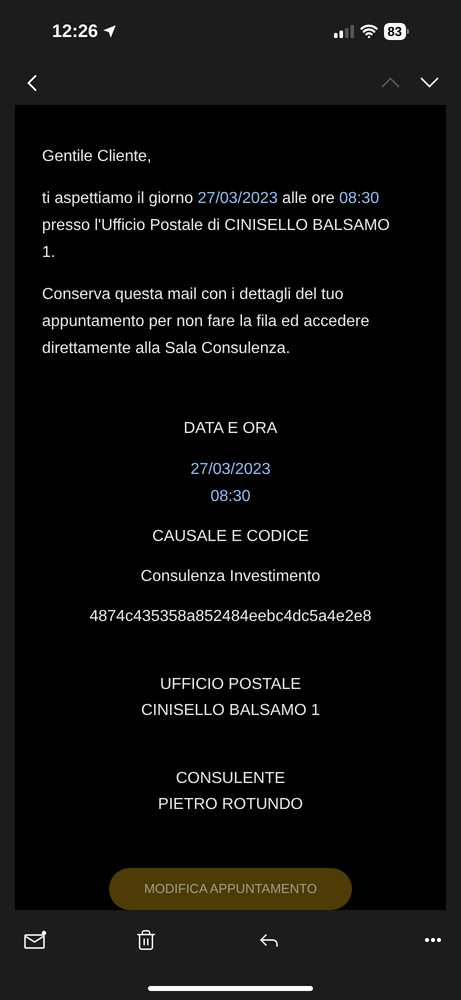  Describe the element at coordinates (231, 429) in the screenshot. I see `section-heading: DATA E ORA` at that location.